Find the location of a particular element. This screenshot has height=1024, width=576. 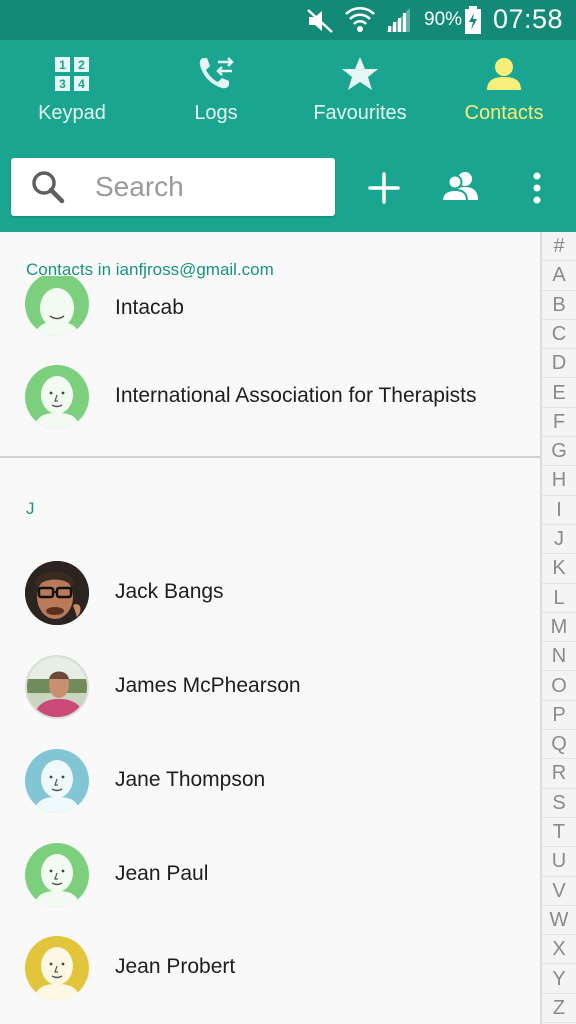

search-input: Search is located at coordinates (173, 187).